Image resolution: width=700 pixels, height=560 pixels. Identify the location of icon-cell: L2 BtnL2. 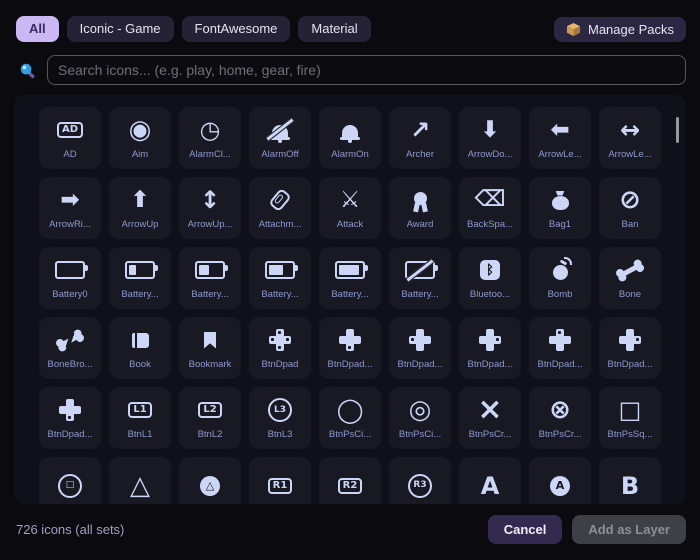
(210, 418).